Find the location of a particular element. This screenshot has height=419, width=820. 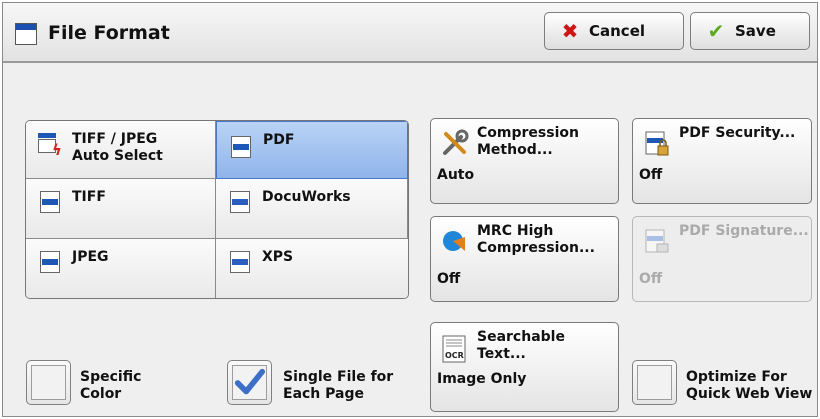

compression-method-button: Compression Method... Auto is located at coordinates (524, 161).